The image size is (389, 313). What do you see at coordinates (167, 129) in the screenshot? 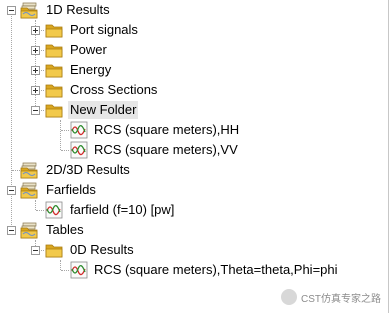
I see `tree-node-label: RCS (square meters),HH` at bounding box center [167, 129].